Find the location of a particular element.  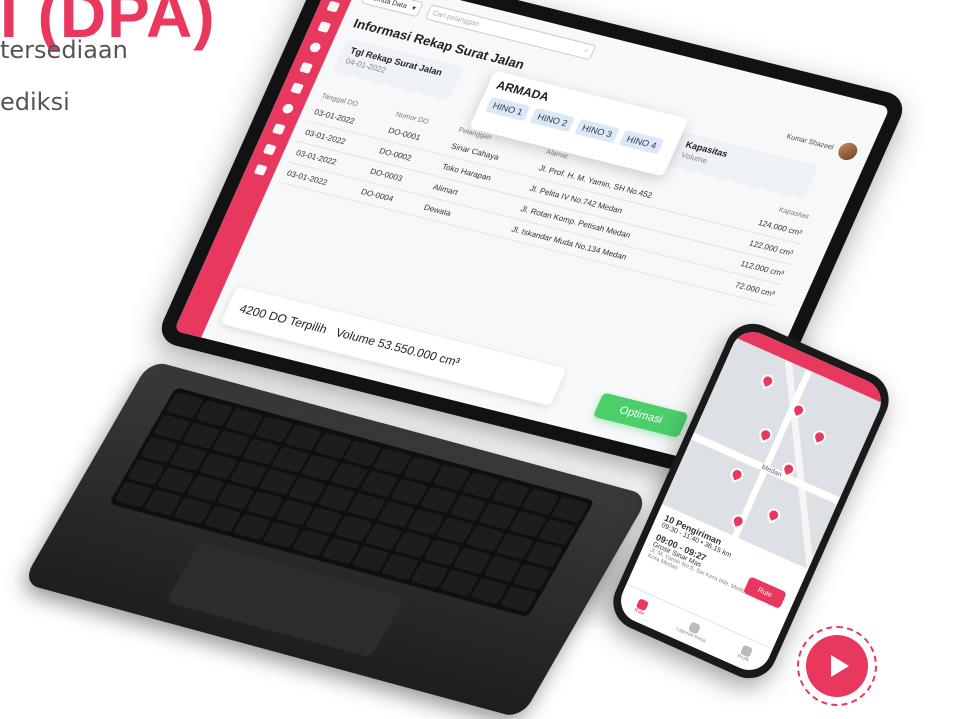

team-icon is located at coordinates (306, 68).